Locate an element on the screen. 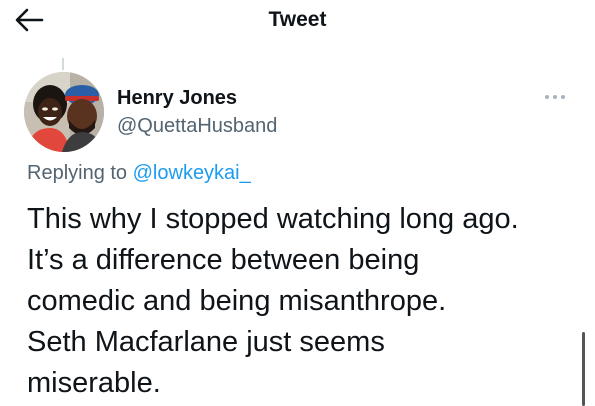 The width and height of the screenshot is (595, 406). tweet-text-line: comedic and being misanthrope. is located at coordinates (237, 301).